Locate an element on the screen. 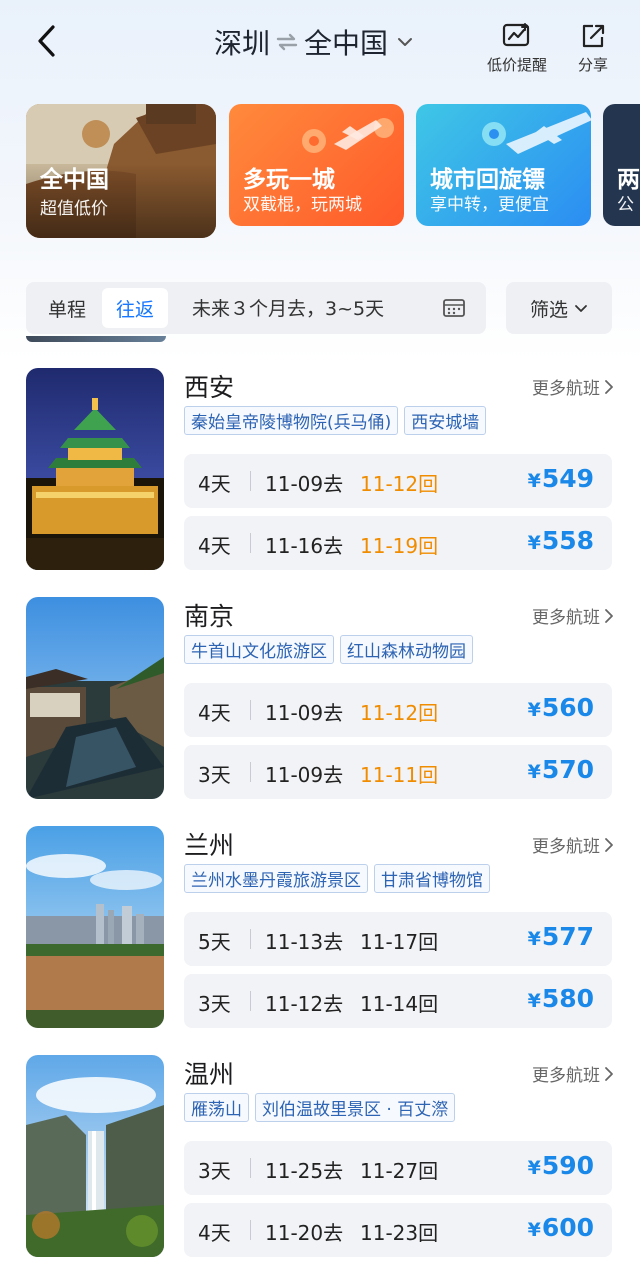 Image resolution: width=640 pixels, height=1264 pixels. return-date: 11-23回 is located at coordinates (399, 1233).